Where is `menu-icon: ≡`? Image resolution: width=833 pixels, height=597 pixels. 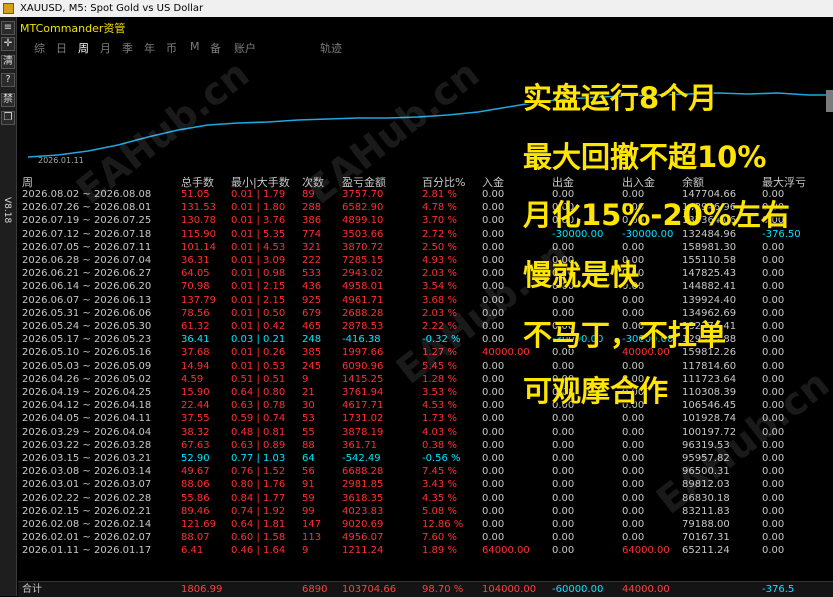
menu-icon: ≡ is located at coordinates (8, 28).